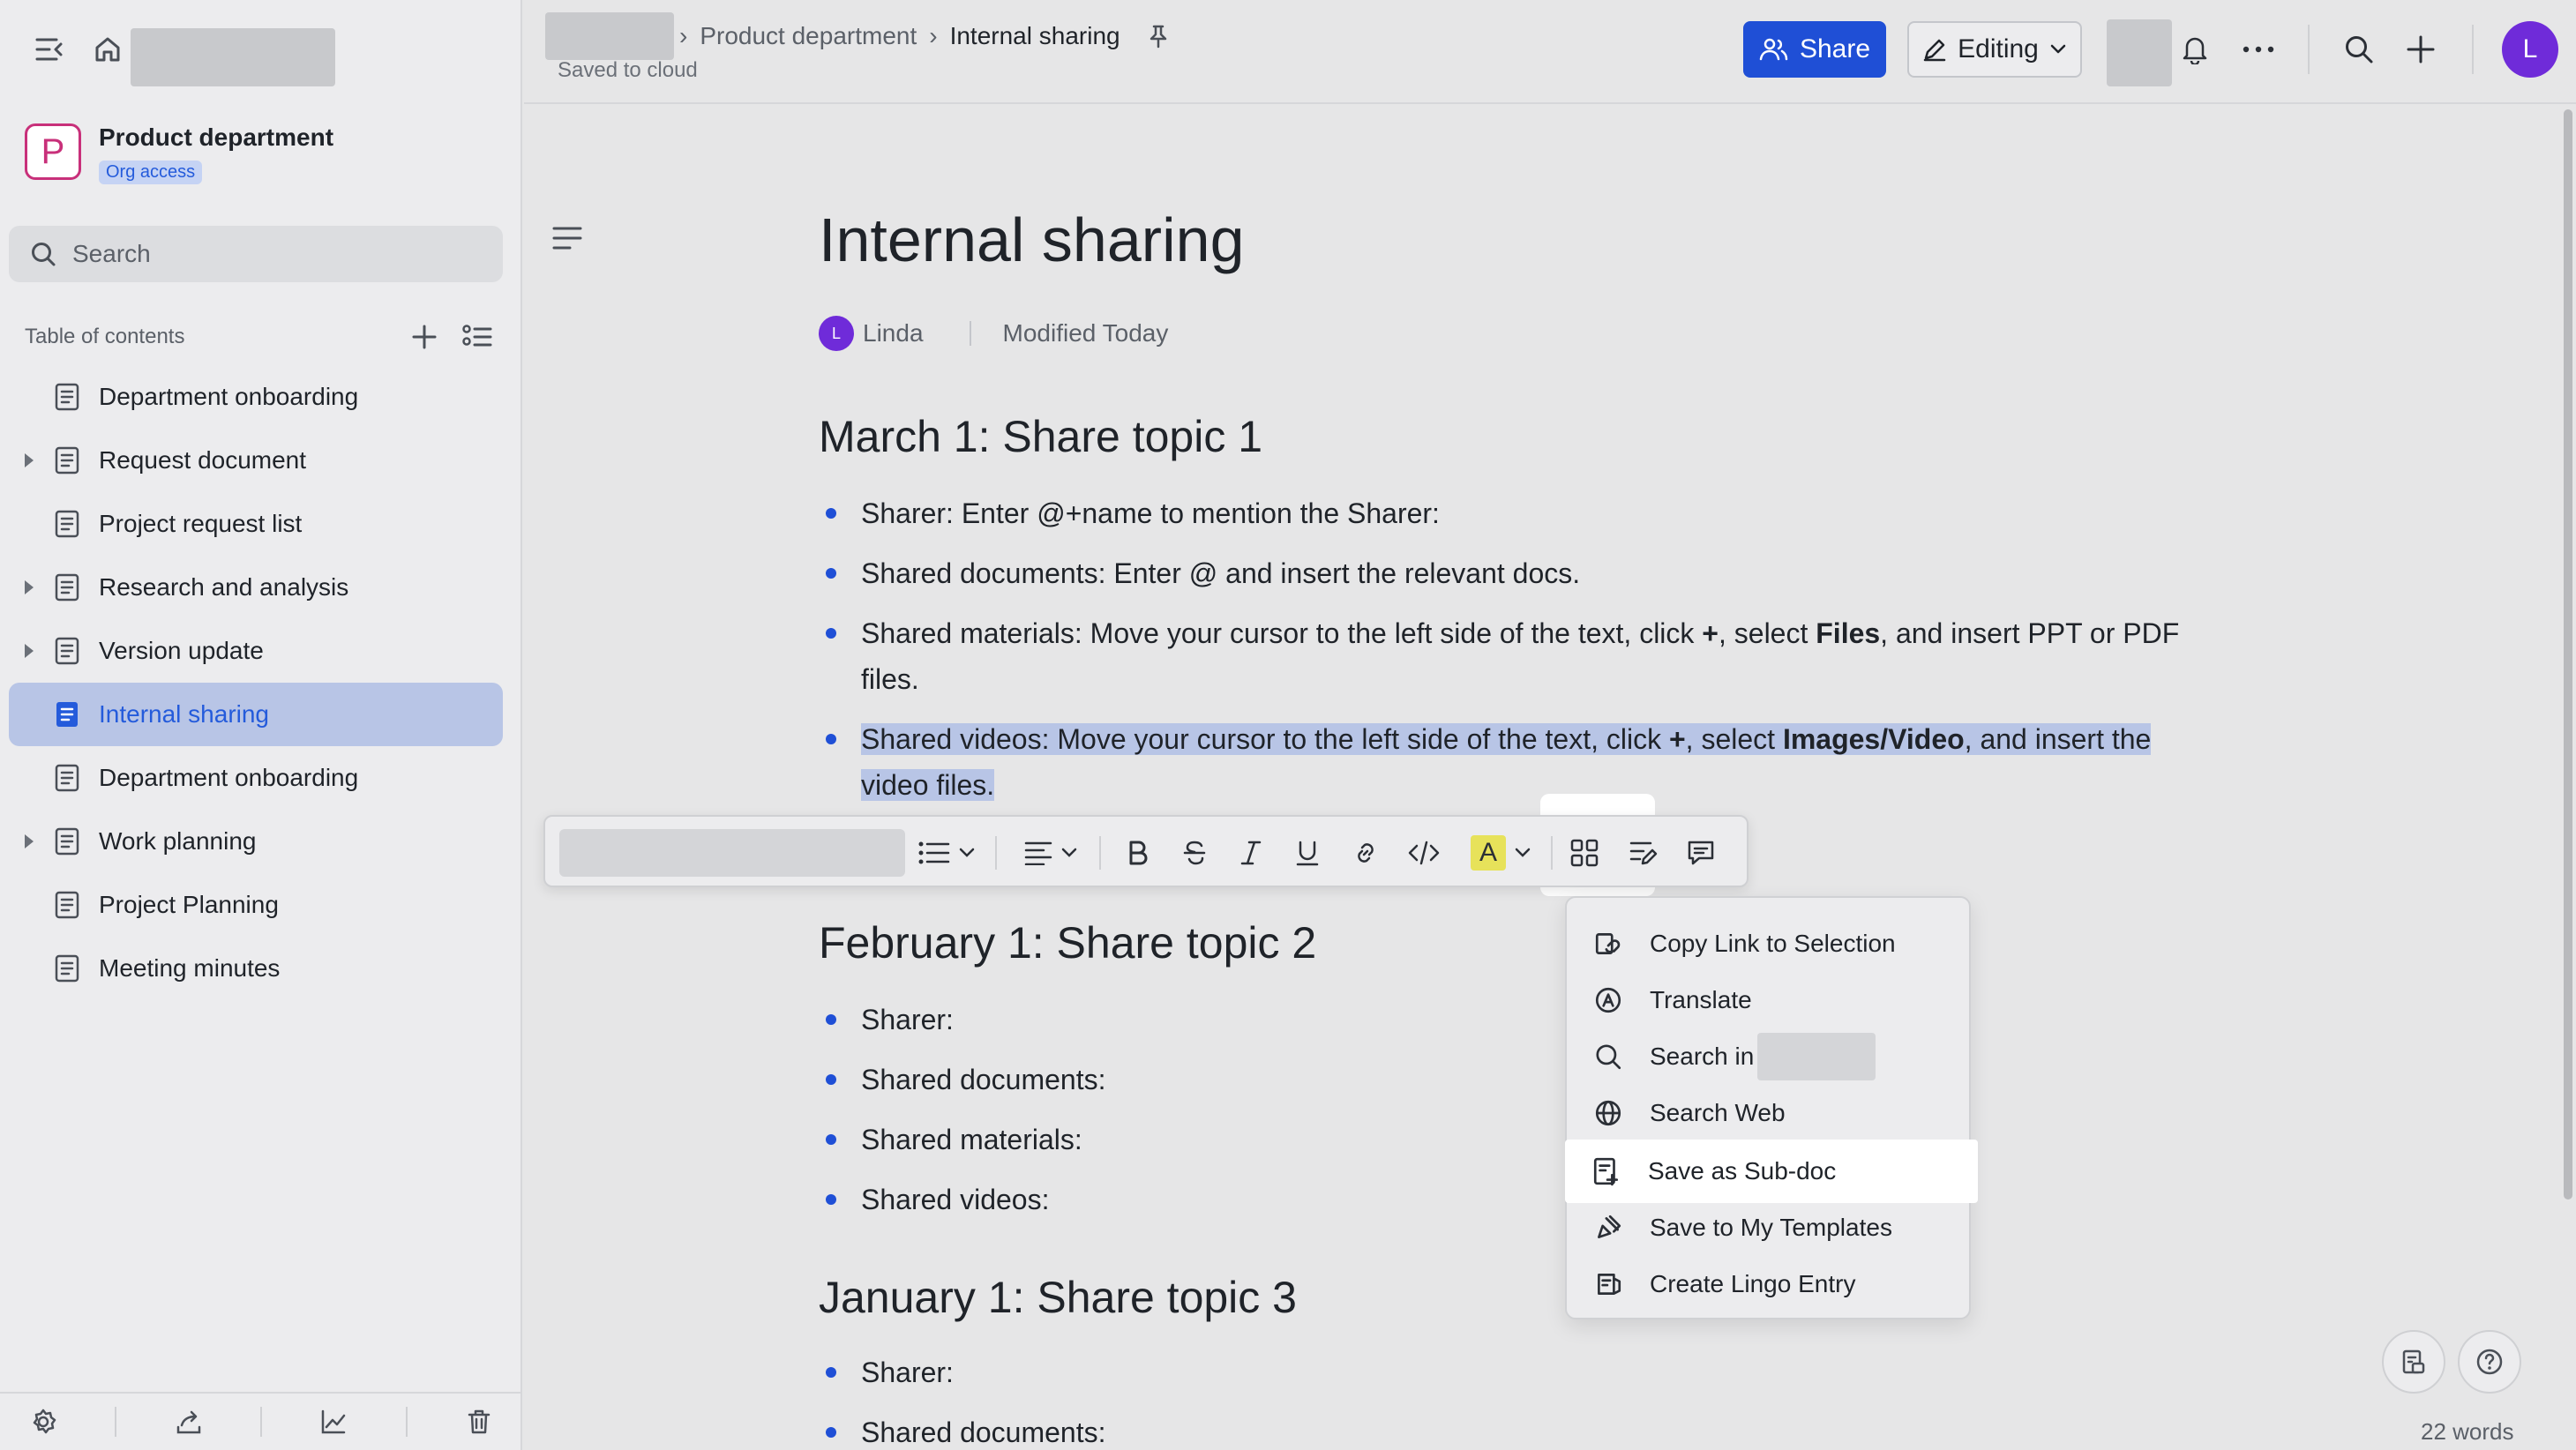 The width and height of the screenshot is (2576, 1450). I want to click on ai-rewrite-button, so click(1644, 853).